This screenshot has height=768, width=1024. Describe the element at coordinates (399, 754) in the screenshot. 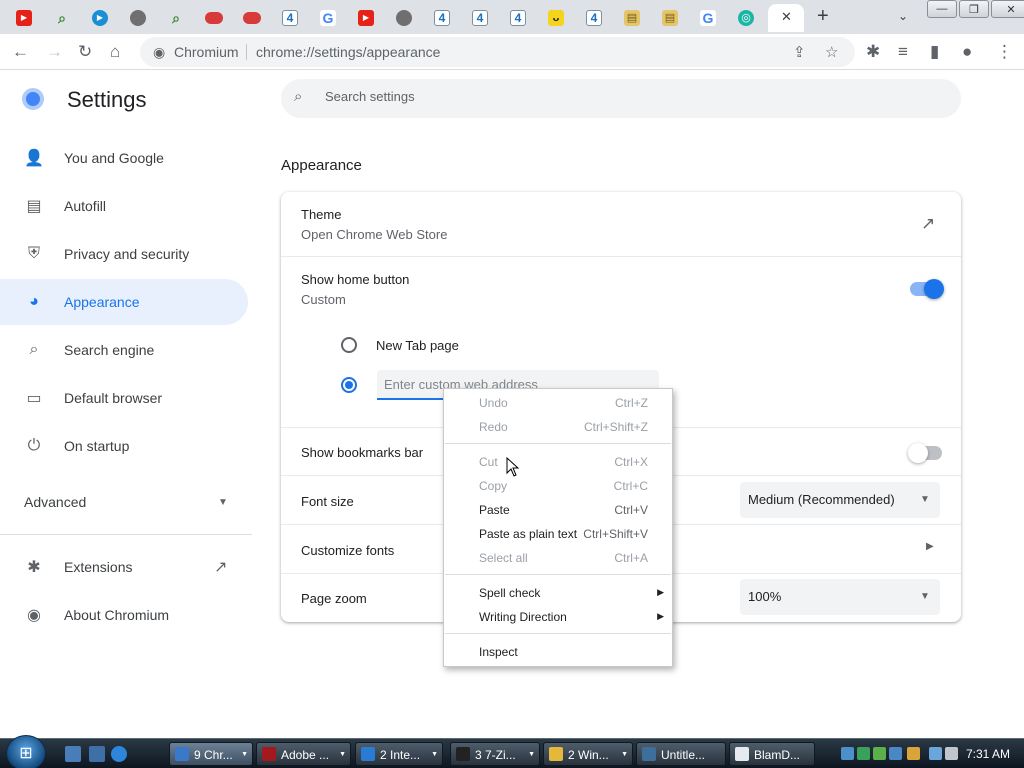

I see `taskbar-button: 2 Inte... ▼` at that location.